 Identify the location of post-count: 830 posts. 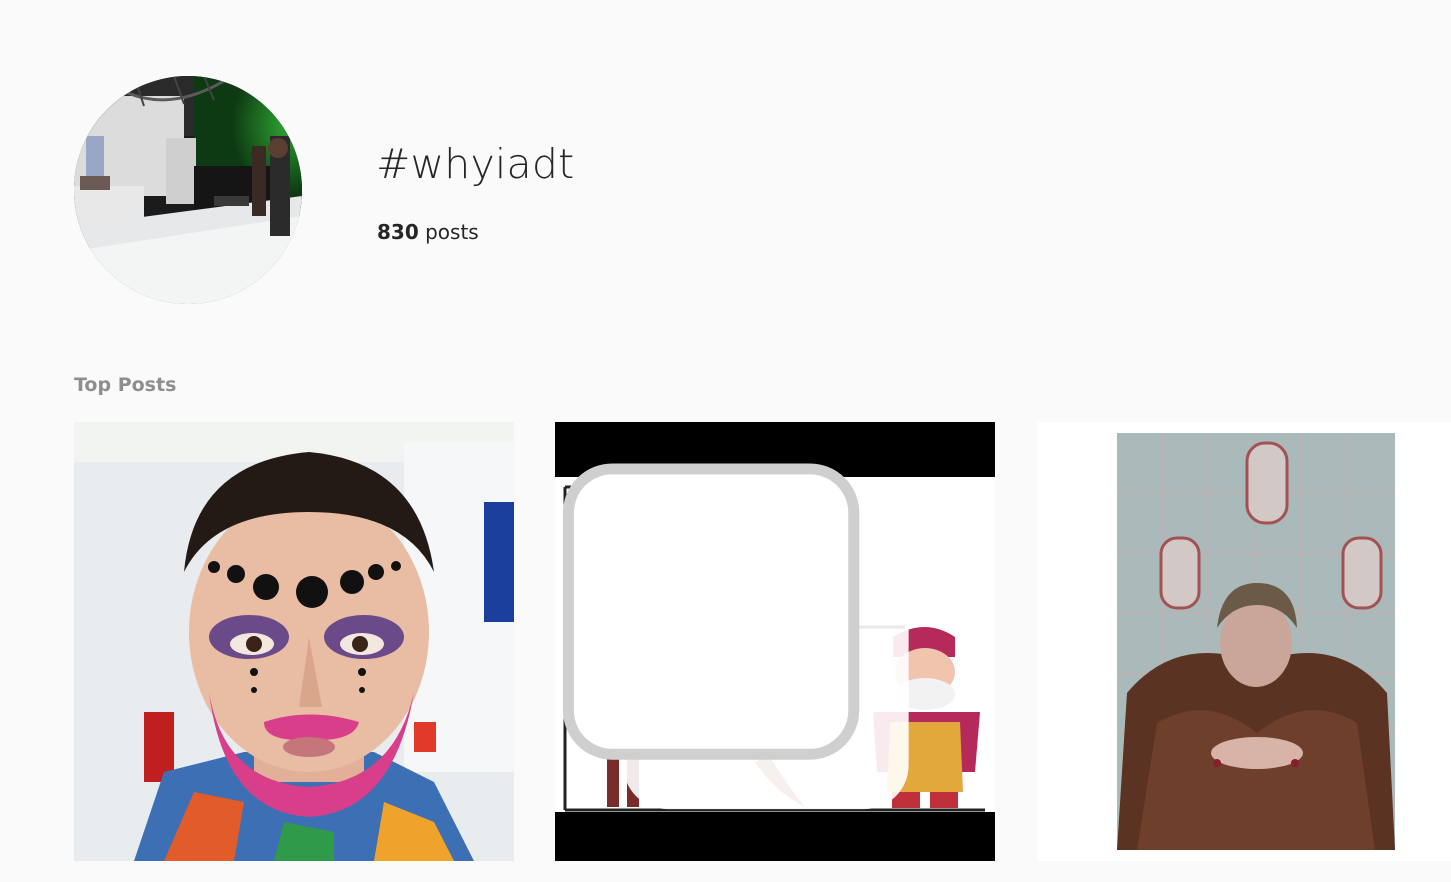
(428, 232).